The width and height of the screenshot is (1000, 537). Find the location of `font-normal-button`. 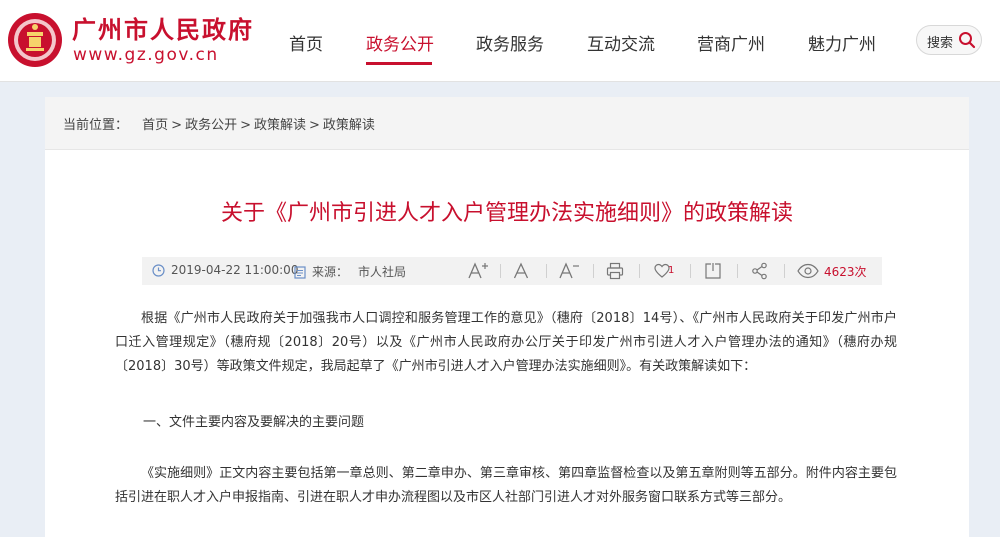

font-normal-button is located at coordinates (528, 271).